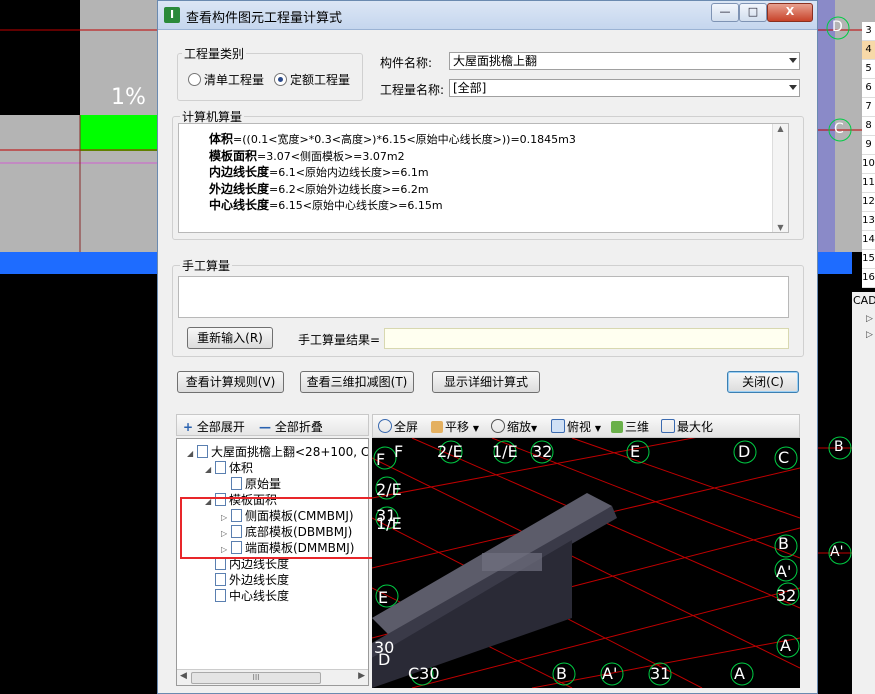  What do you see at coordinates (487, 15) in the screenshot?
I see `dialog-titlebar: I 查看构件图元工程量计算式 — □ X` at bounding box center [487, 15].